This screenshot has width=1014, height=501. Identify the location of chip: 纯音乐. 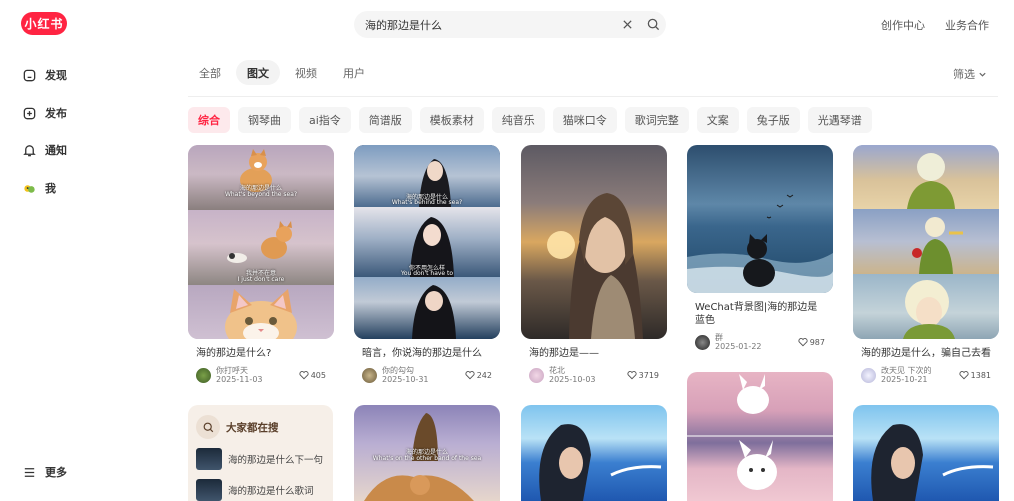
(518, 120).